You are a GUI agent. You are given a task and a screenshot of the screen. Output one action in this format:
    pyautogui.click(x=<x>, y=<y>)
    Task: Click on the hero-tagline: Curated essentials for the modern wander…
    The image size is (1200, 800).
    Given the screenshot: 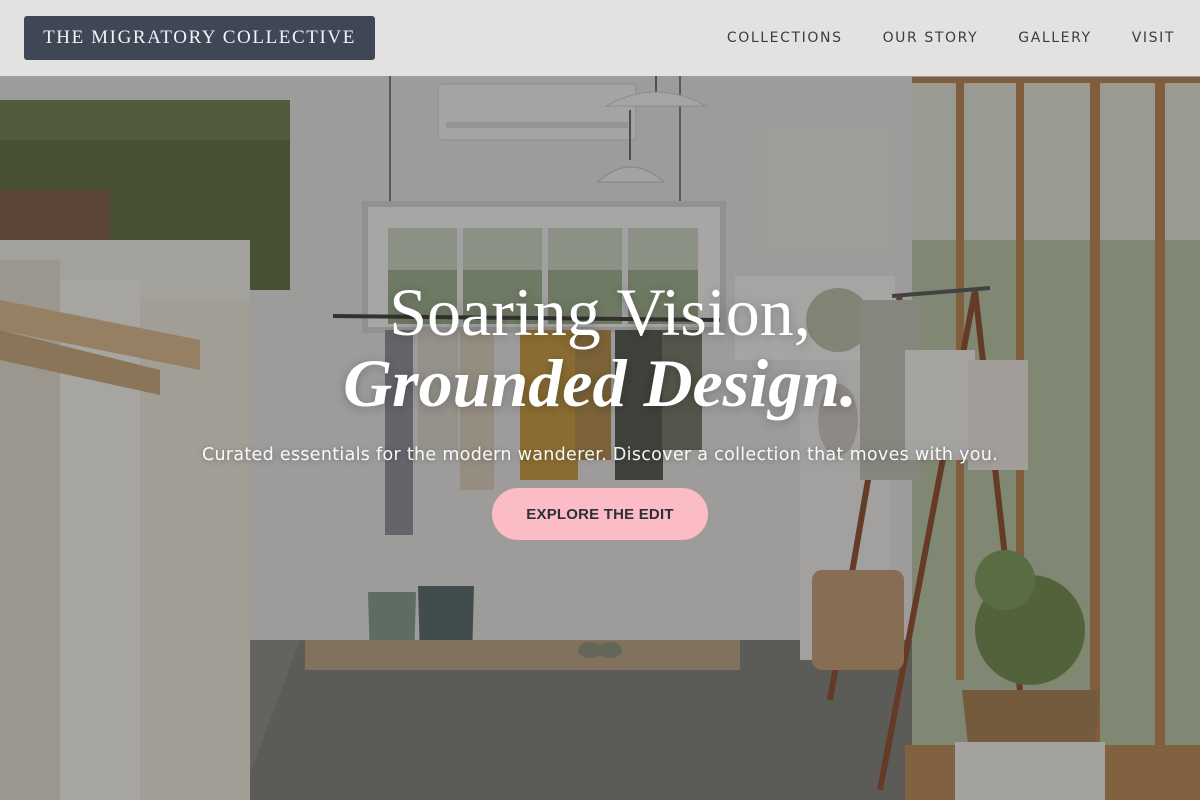 What is the action you would take?
    pyautogui.click(x=600, y=455)
    